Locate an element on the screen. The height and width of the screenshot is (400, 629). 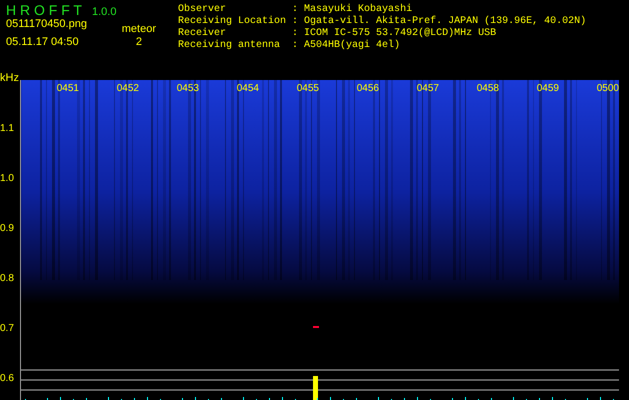
time-label: 0457 is located at coordinates (428, 88).